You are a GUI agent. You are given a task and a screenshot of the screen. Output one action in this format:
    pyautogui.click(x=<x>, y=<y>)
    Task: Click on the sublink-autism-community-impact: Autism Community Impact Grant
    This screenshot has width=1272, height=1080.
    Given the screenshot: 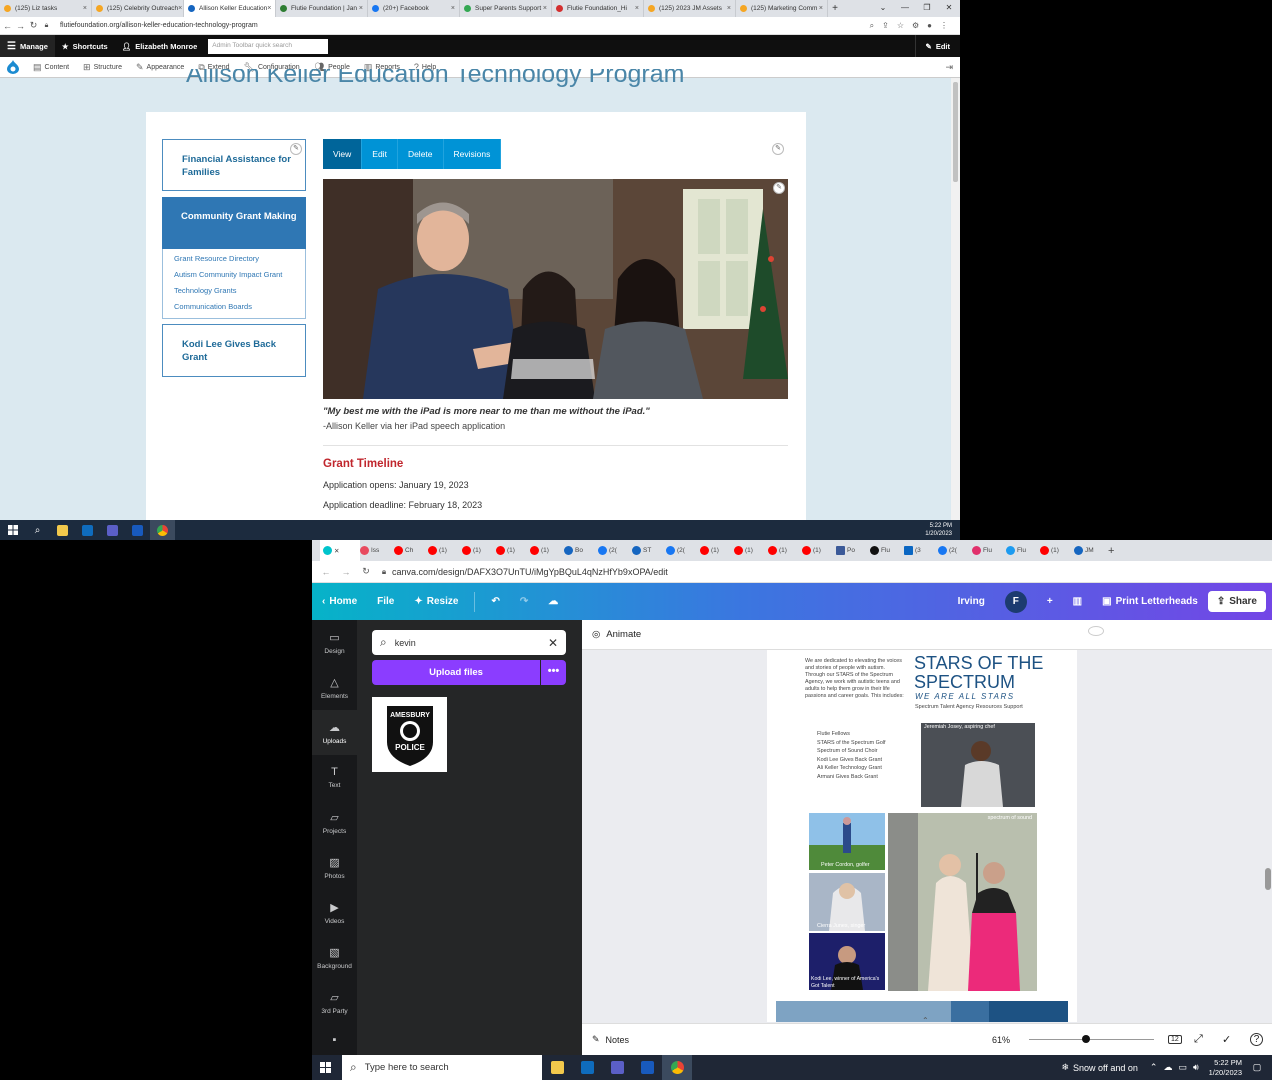 What is the action you would take?
    pyautogui.click(x=228, y=275)
    